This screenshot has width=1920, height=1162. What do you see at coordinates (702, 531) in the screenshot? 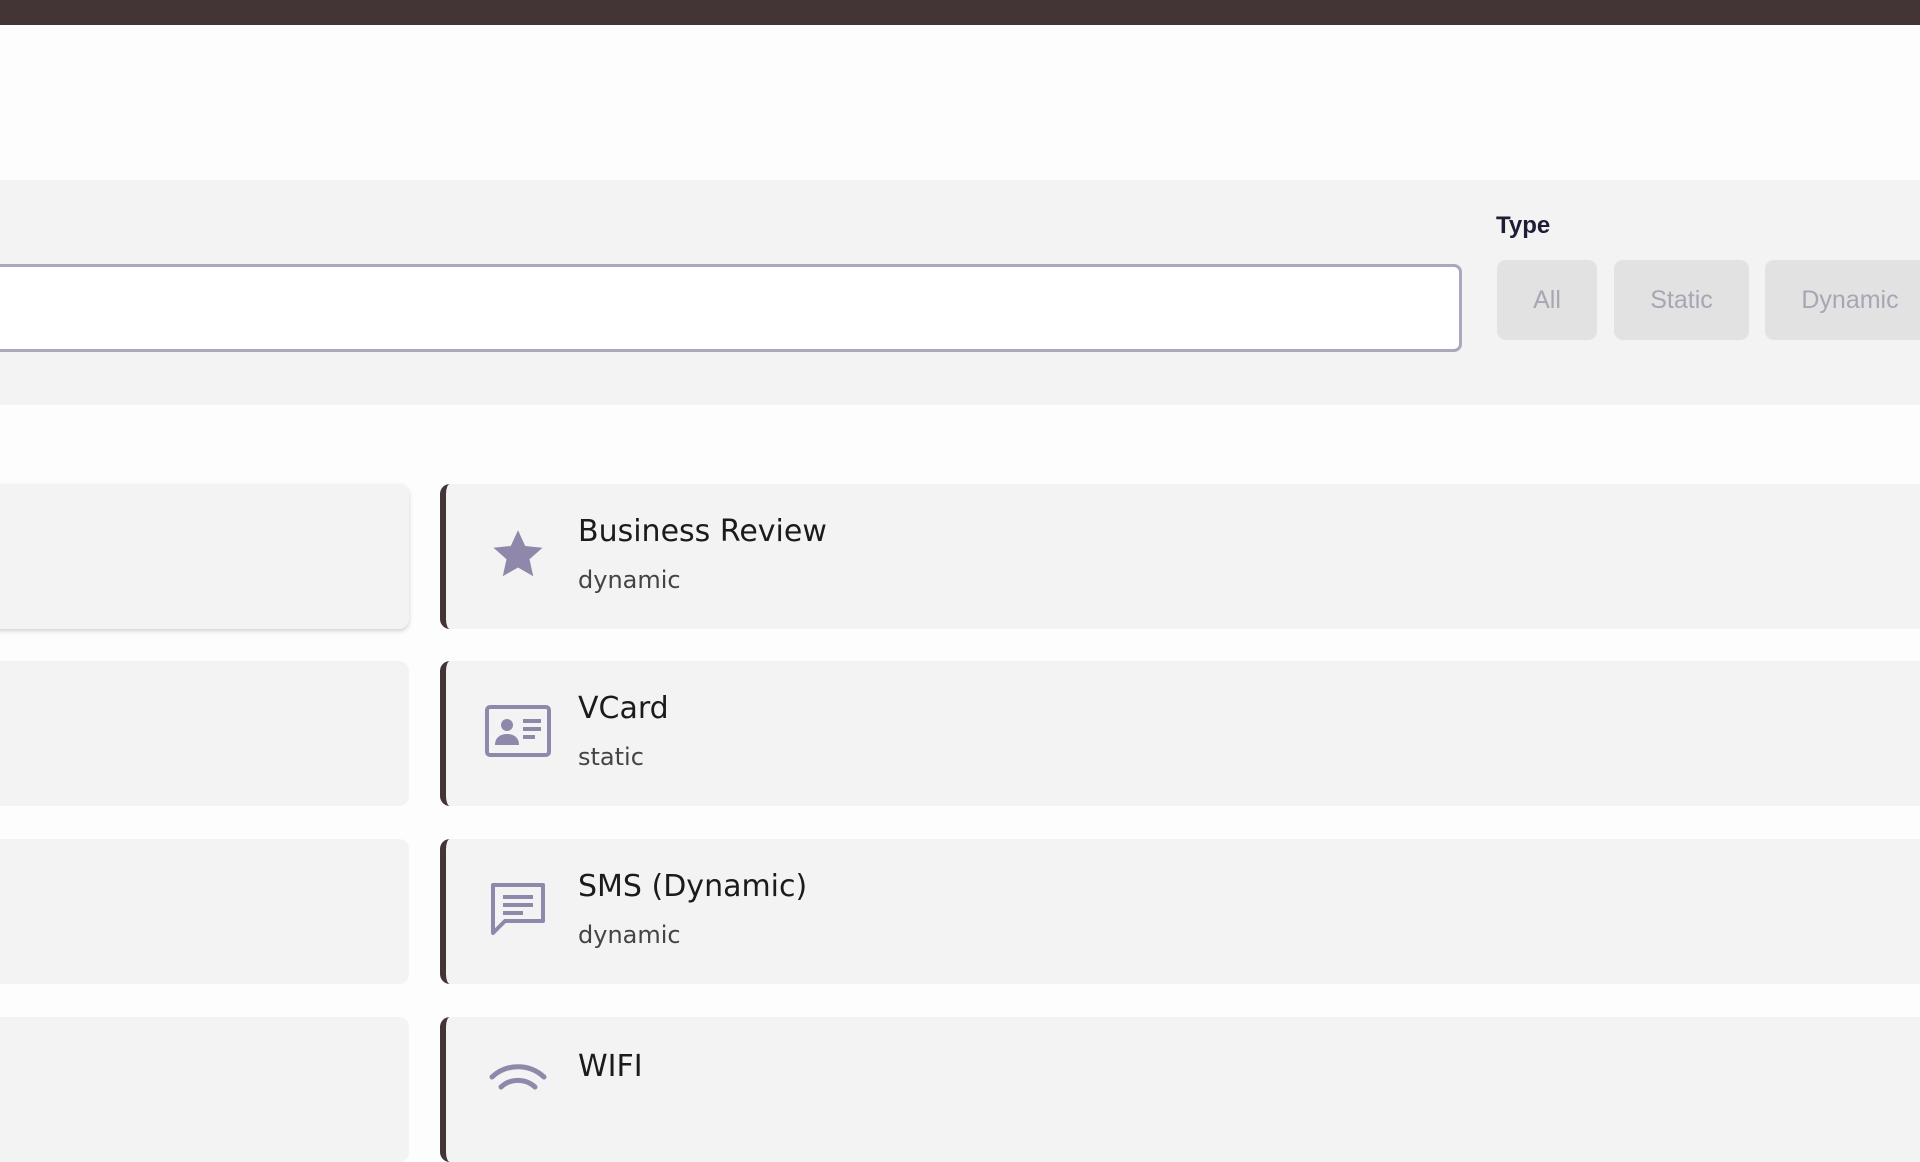
I see `qr-type-title: Business Review` at bounding box center [702, 531].